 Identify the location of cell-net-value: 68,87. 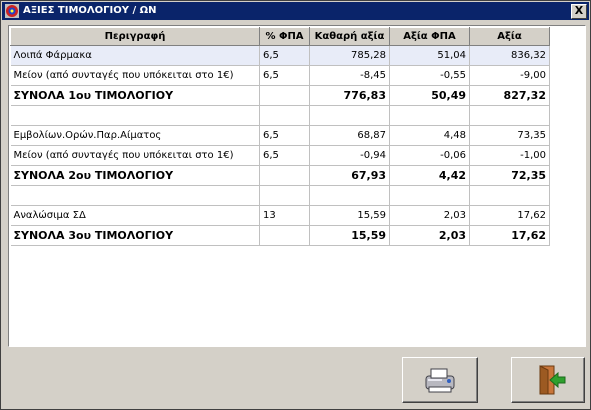
(349, 135).